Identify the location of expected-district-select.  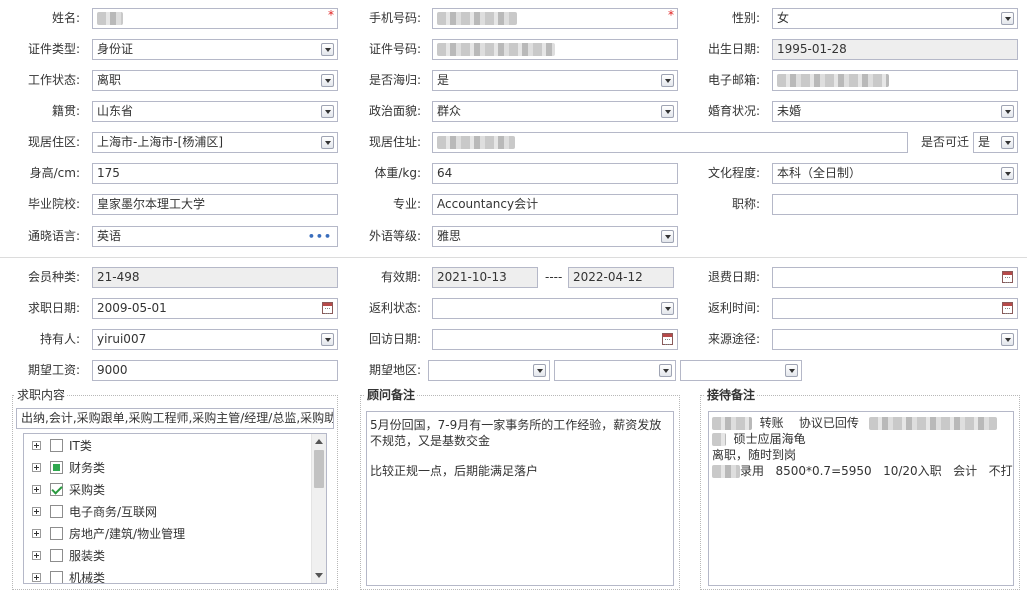
(741, 370).